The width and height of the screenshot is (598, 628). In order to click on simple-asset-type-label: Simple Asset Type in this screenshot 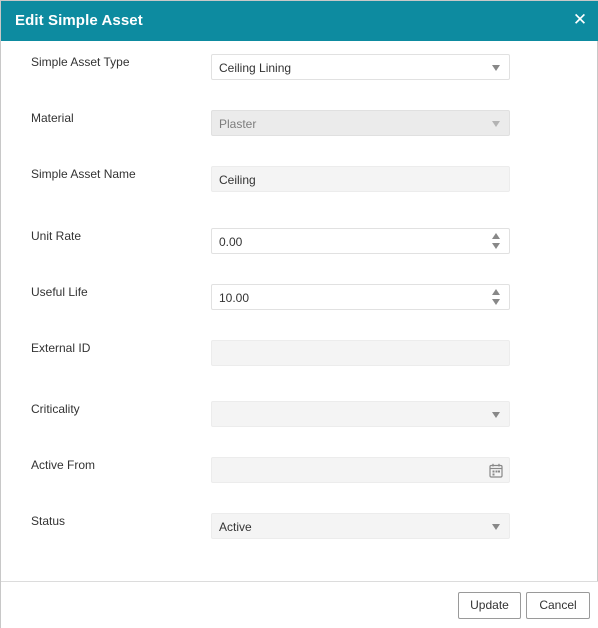, I will do `click(80, 62)`.